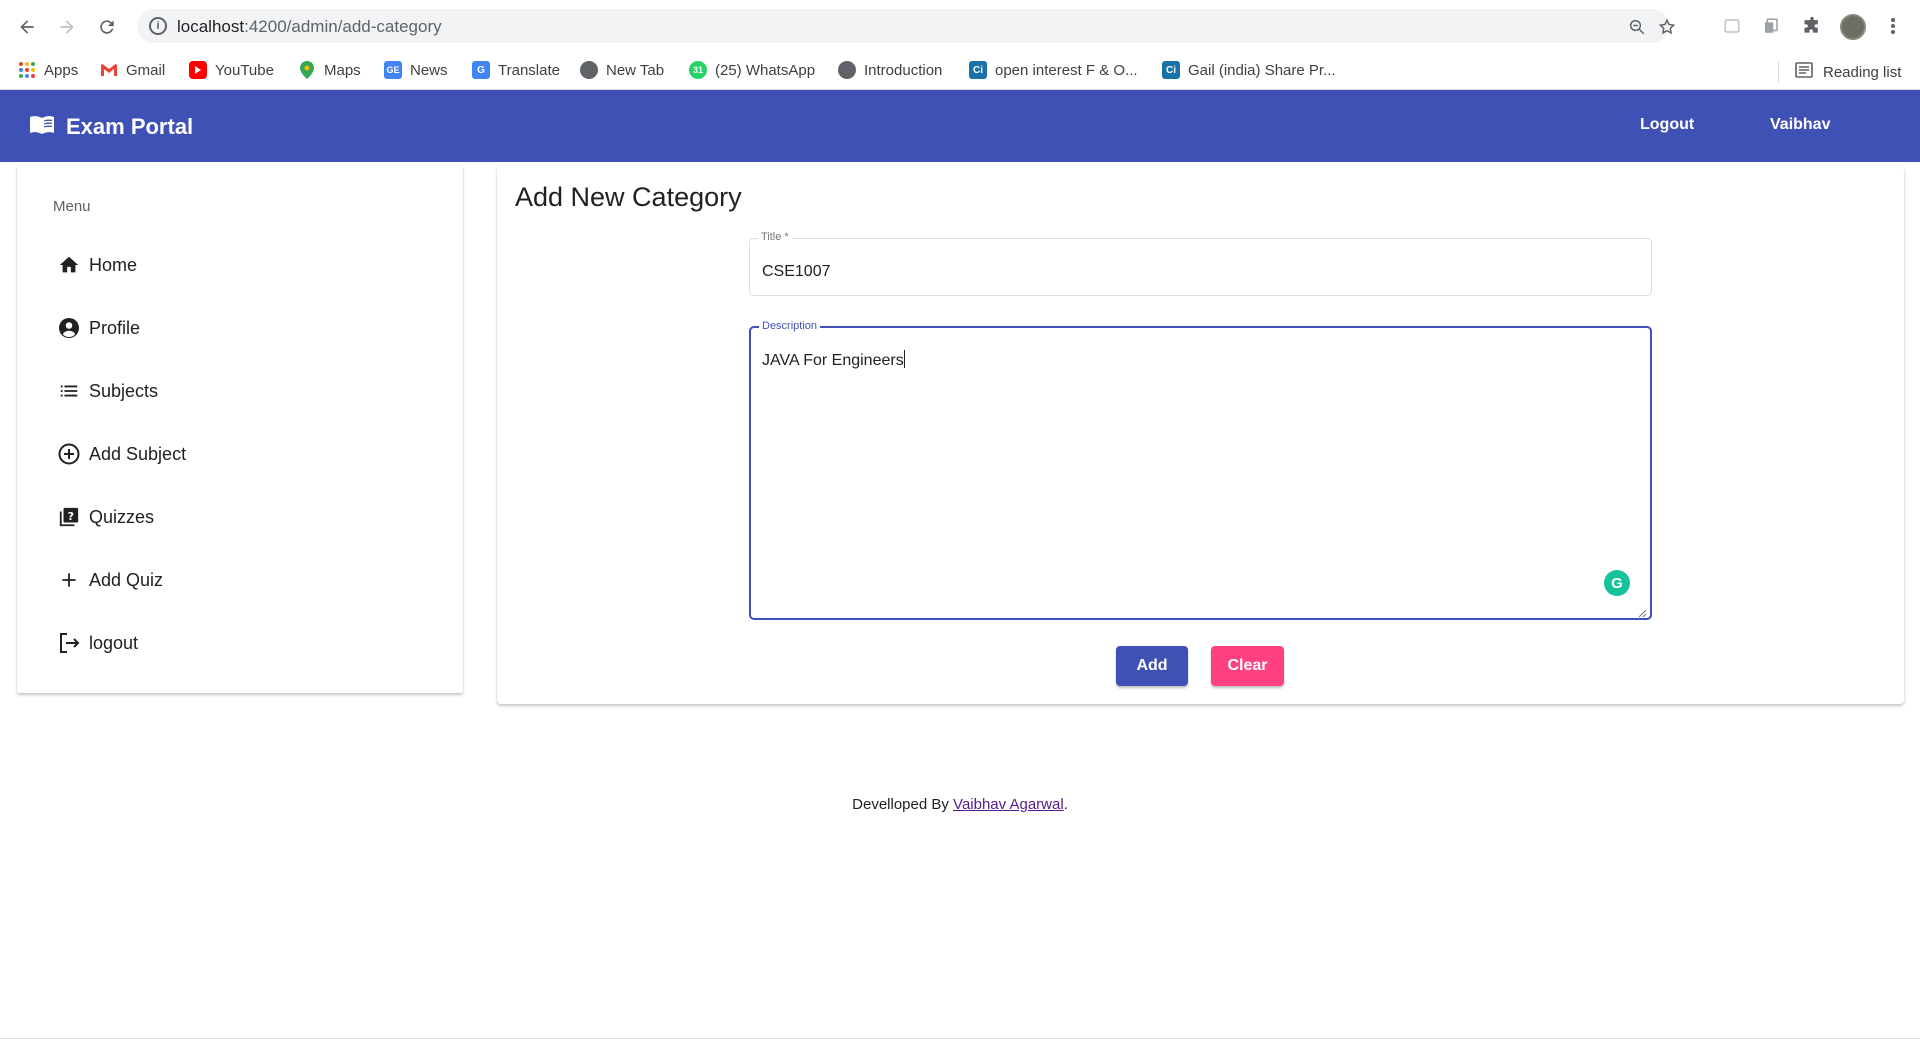  I want to click on bookmark-label: Gmail, so click(146, 70).